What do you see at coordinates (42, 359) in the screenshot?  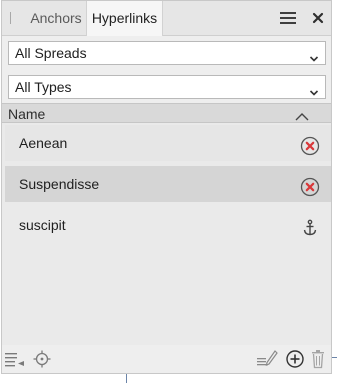 I see `go-to-target-icon` at bounding box center [42, 359].